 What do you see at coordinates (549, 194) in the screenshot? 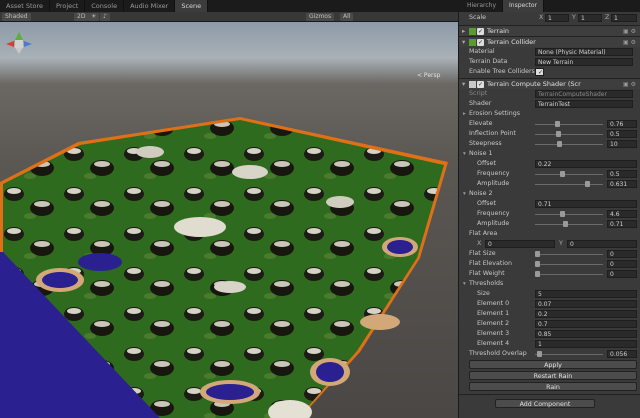
I see `noise2-foldout: ▾ Noise 2` at bounding box center [549, 194].